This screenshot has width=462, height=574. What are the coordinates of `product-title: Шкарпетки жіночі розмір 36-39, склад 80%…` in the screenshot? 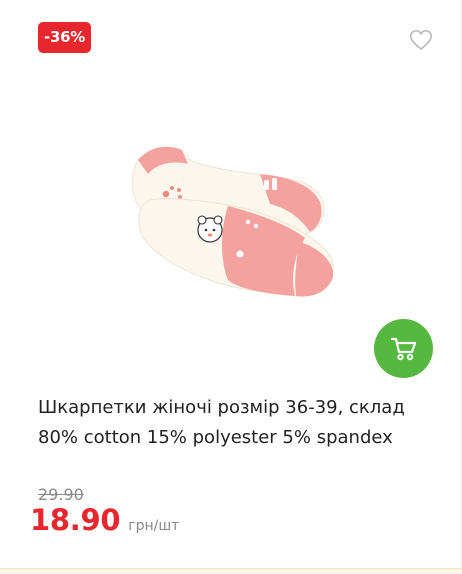 It's located at (238, 423).